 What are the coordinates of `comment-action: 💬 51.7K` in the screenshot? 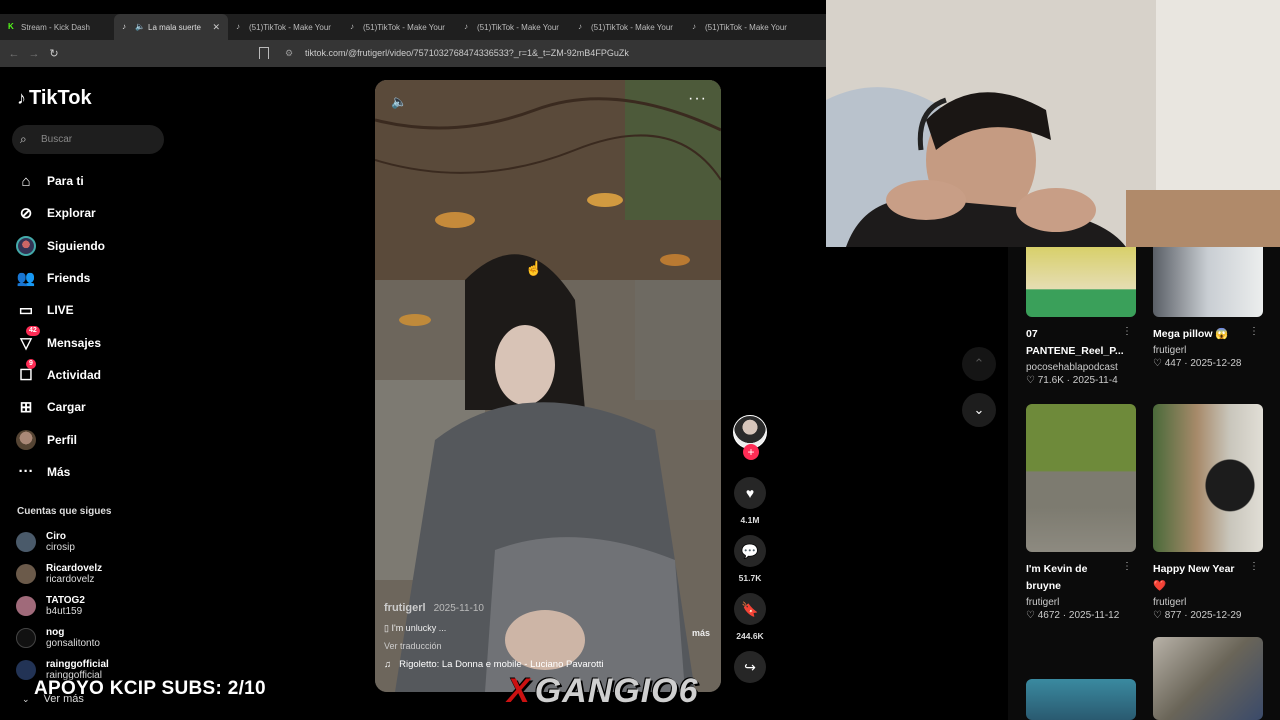 It's located at (750, 559).